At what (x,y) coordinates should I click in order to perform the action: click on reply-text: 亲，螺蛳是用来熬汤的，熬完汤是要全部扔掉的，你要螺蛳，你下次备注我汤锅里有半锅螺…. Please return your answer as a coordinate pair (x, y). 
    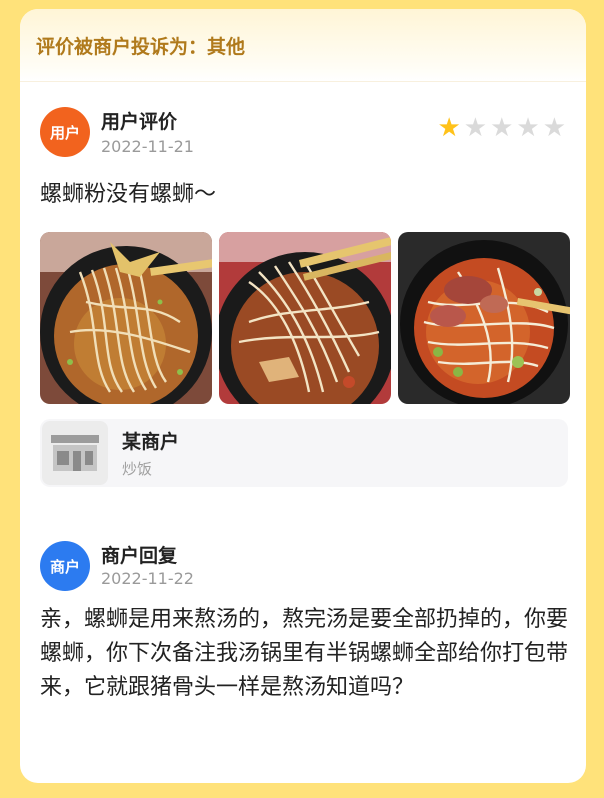
    Looking at the image, I should click on (304, 653).